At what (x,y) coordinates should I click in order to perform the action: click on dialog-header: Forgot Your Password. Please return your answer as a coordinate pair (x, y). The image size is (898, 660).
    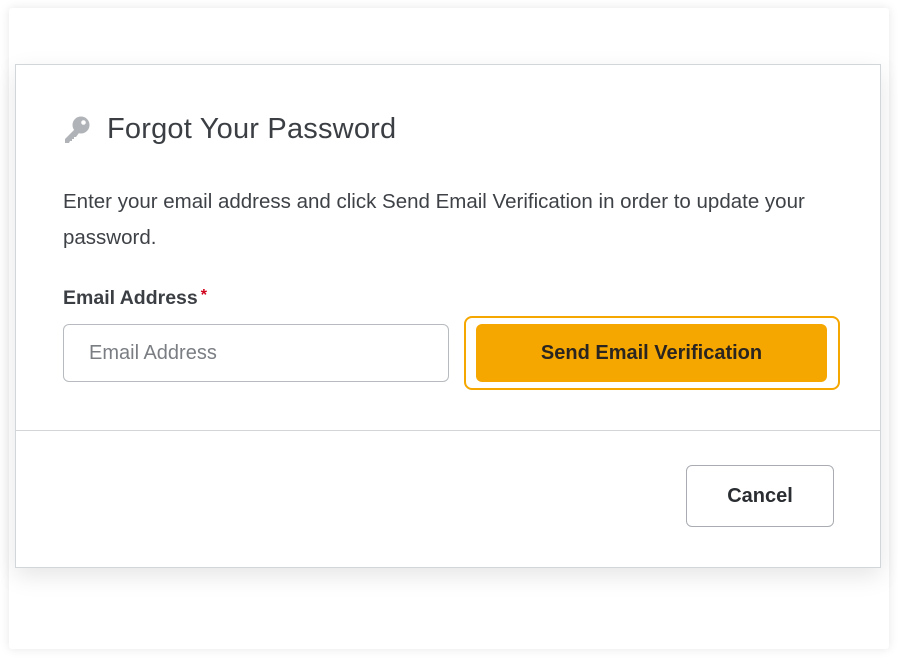
    Looking at the image, I should click on (229, 129).